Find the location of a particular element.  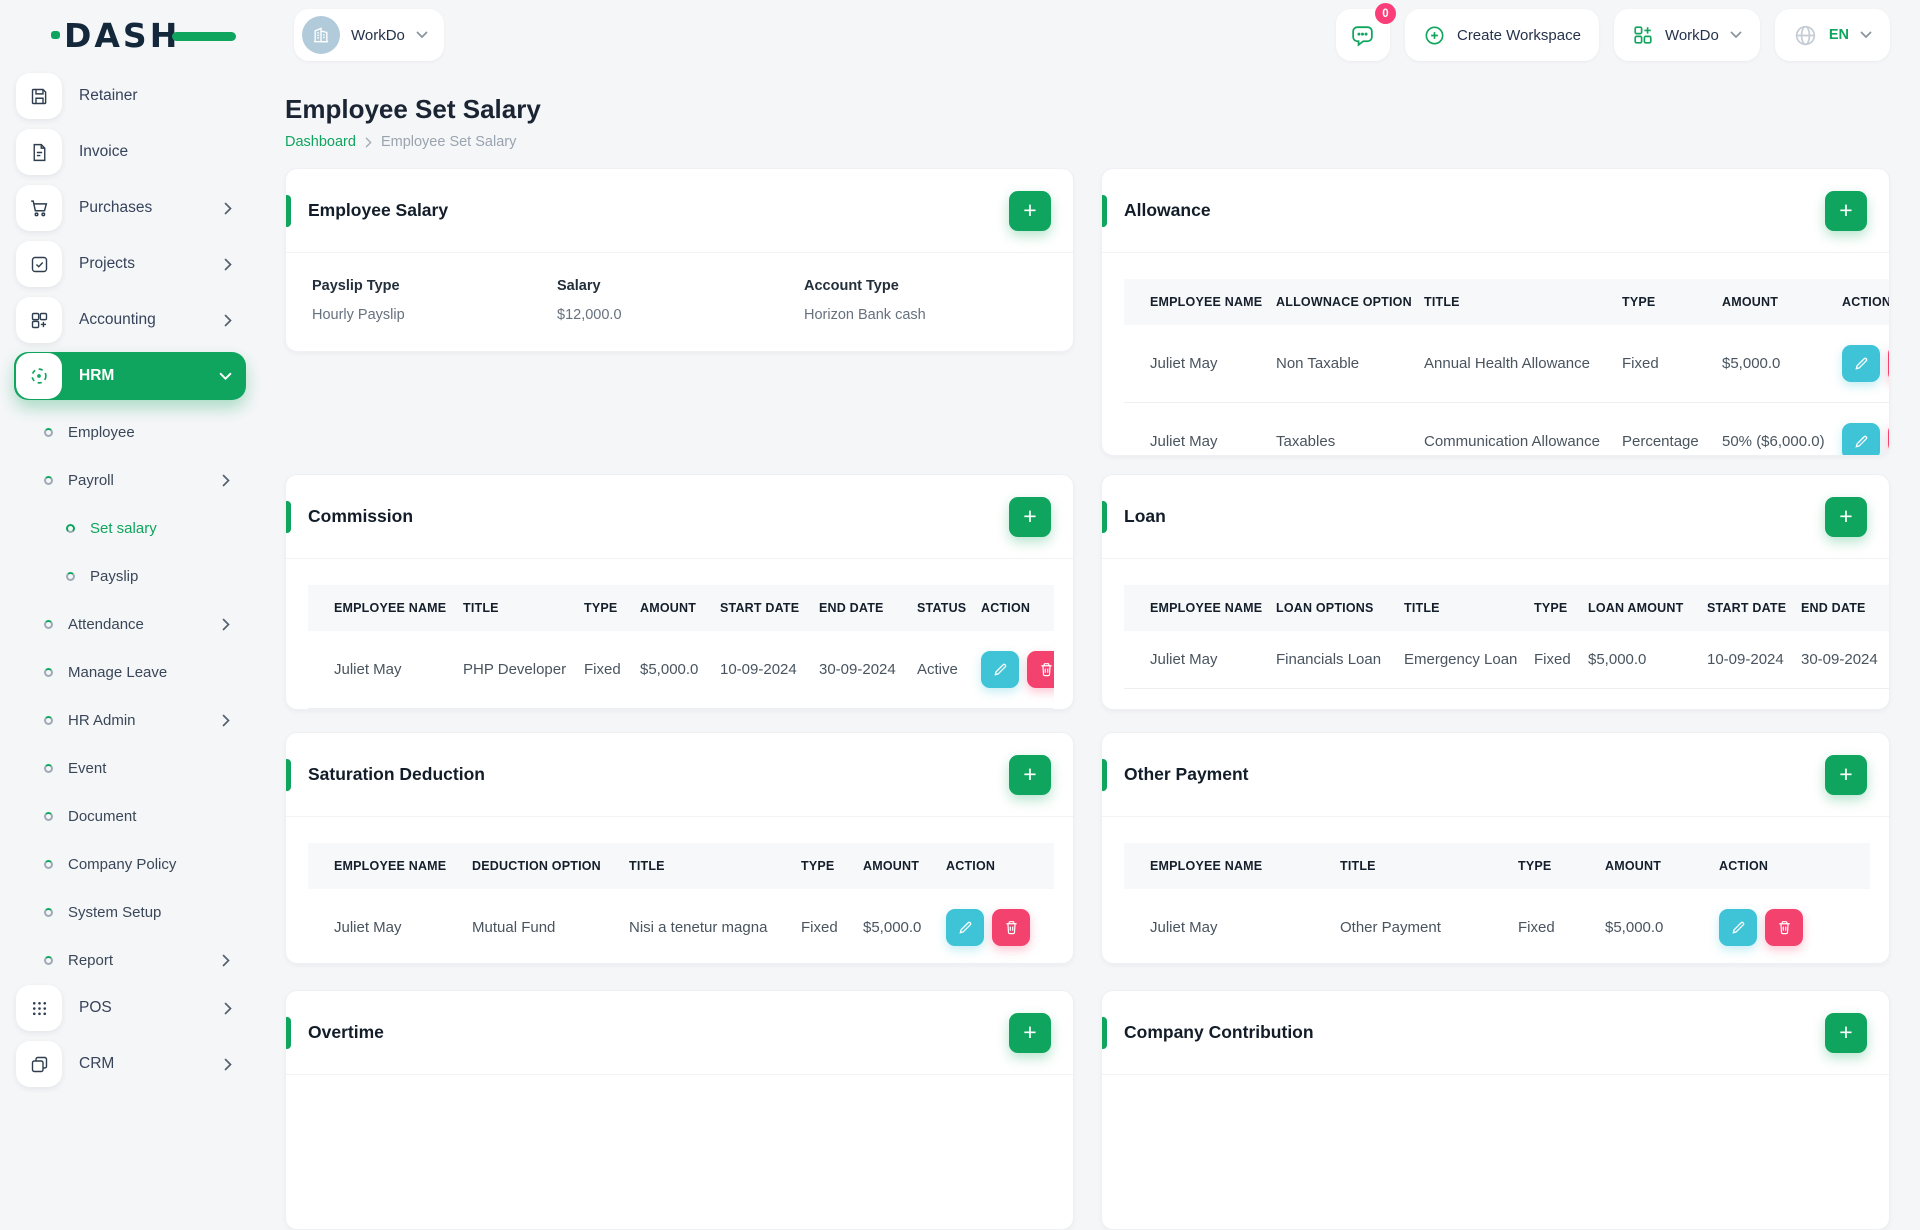

page-title: Employee Set Salary is located at coordinates (413, 109).